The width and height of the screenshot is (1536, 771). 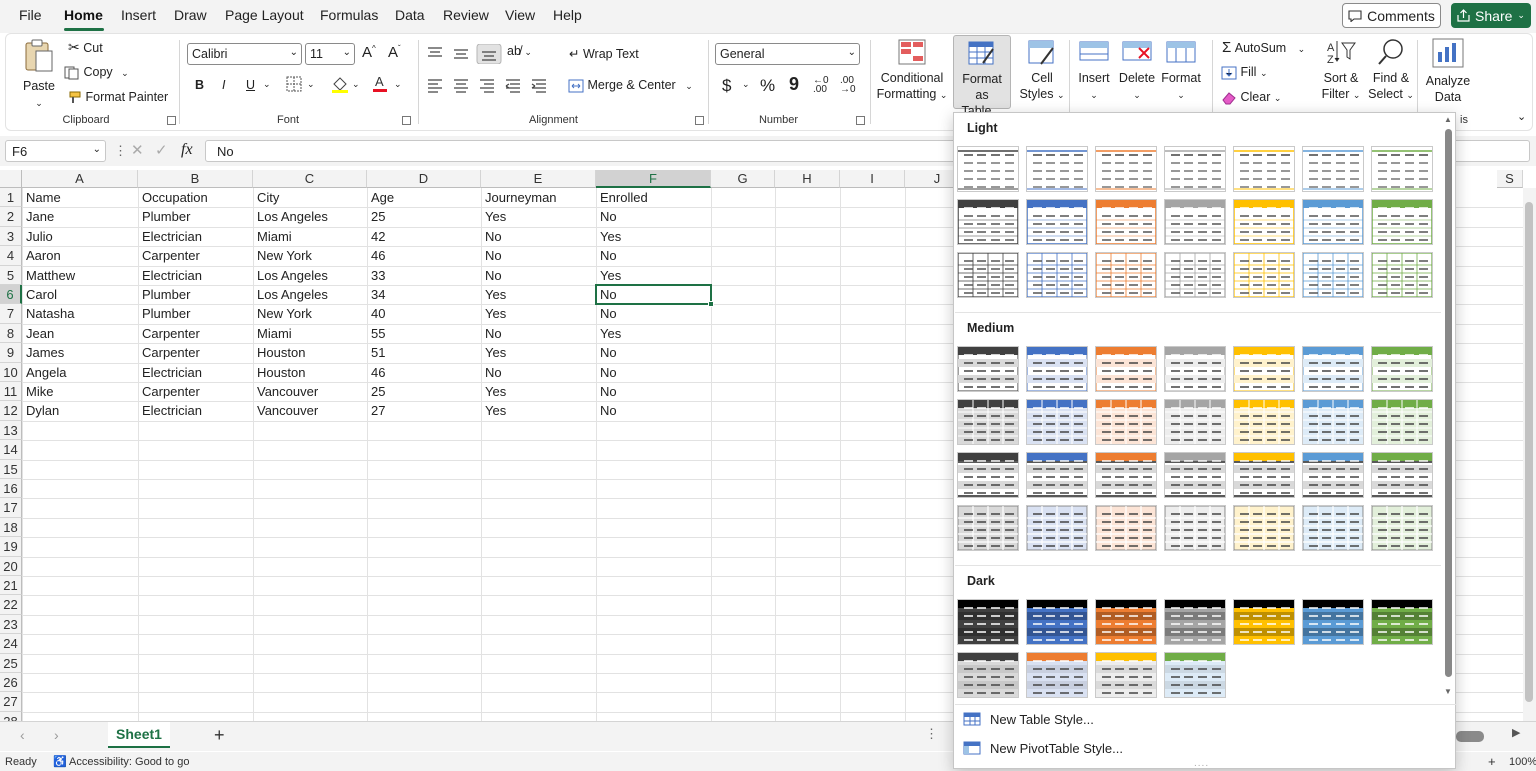 What do you see at coordinates (120, 151) in the screenshot?
I see `more-options-icon: ⋮` at bounding box center [120, 151].